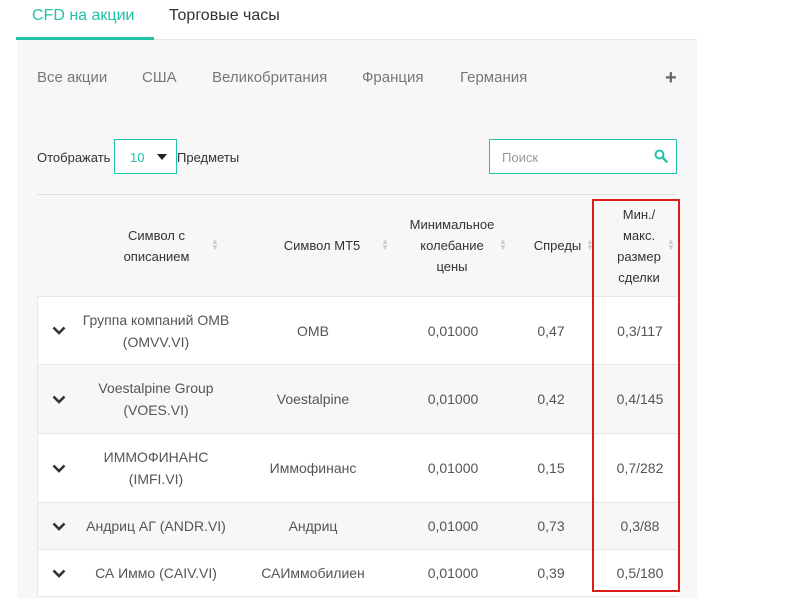 Image resolution: width=800 pixels, height=598 pixels. What do you see at coordinates (551, 526) in the screenshot?
I see `cell-spread: 0,73` at bounding box center [551, 526].